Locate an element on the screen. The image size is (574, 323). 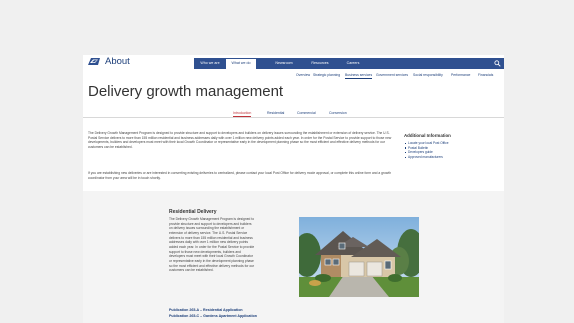
about-label: About is located at coordinates (117, 62).